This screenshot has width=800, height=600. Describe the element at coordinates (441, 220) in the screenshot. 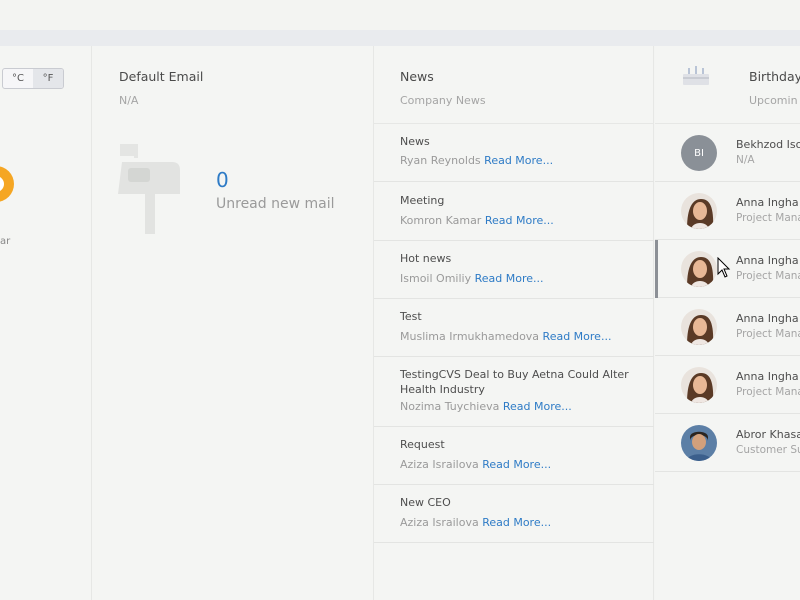

I see `news-item-author: Komron Kamar` at that location.